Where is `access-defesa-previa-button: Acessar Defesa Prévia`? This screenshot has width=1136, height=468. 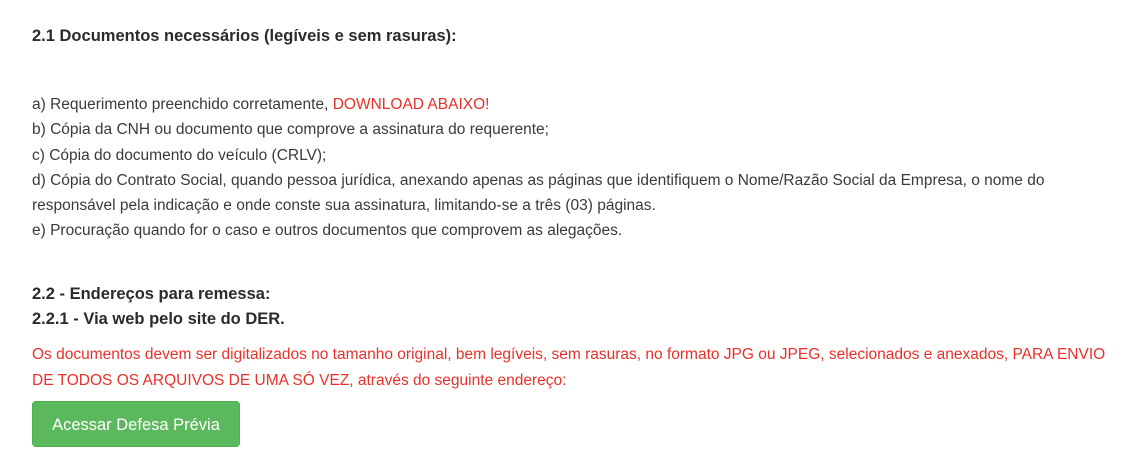
access-defesa-previa-button: Acessar Defesa Prévia is located at coordinates (136, 424).